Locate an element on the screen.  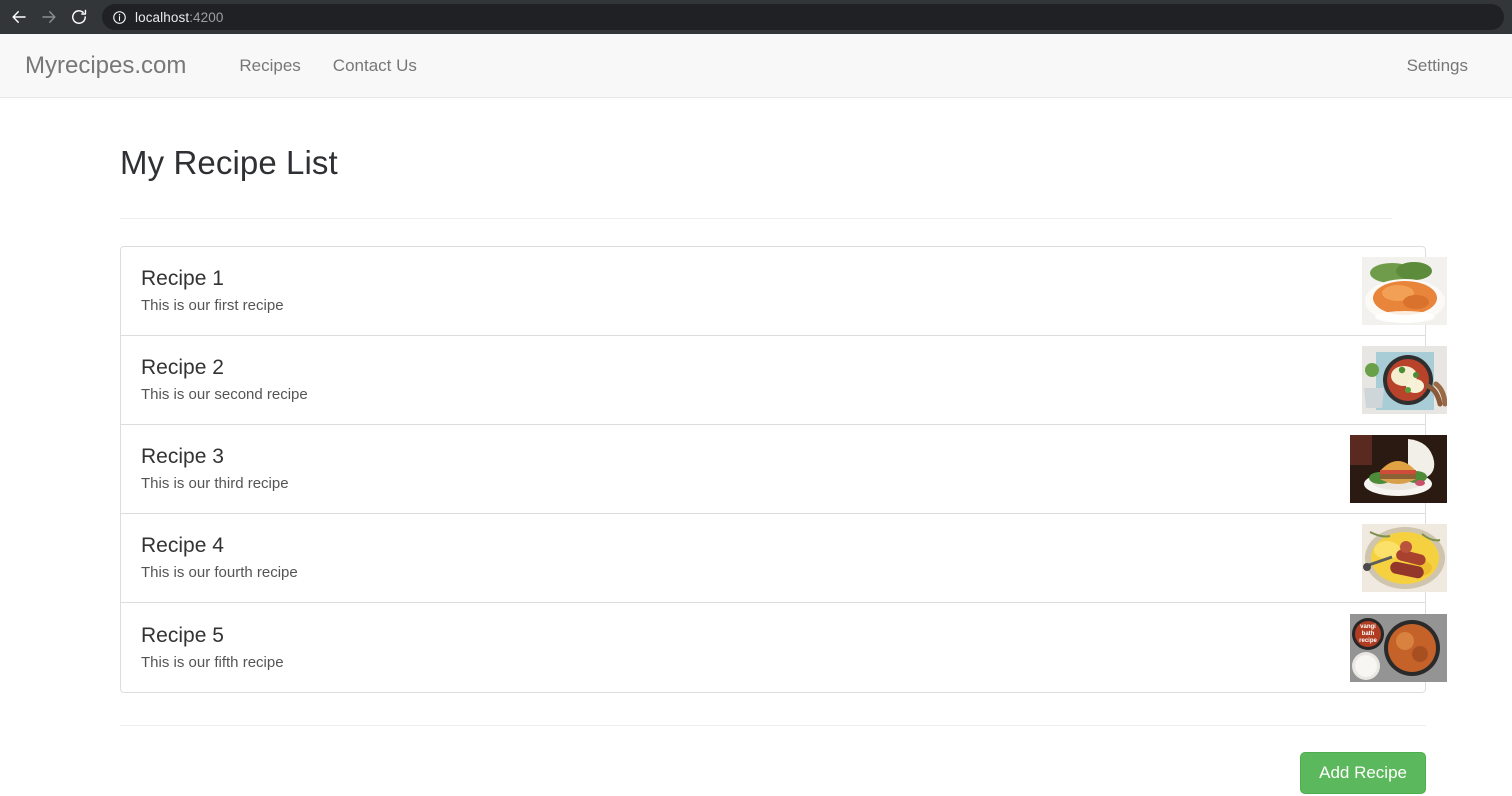
reload-icon is located at coordinates (79, 16).